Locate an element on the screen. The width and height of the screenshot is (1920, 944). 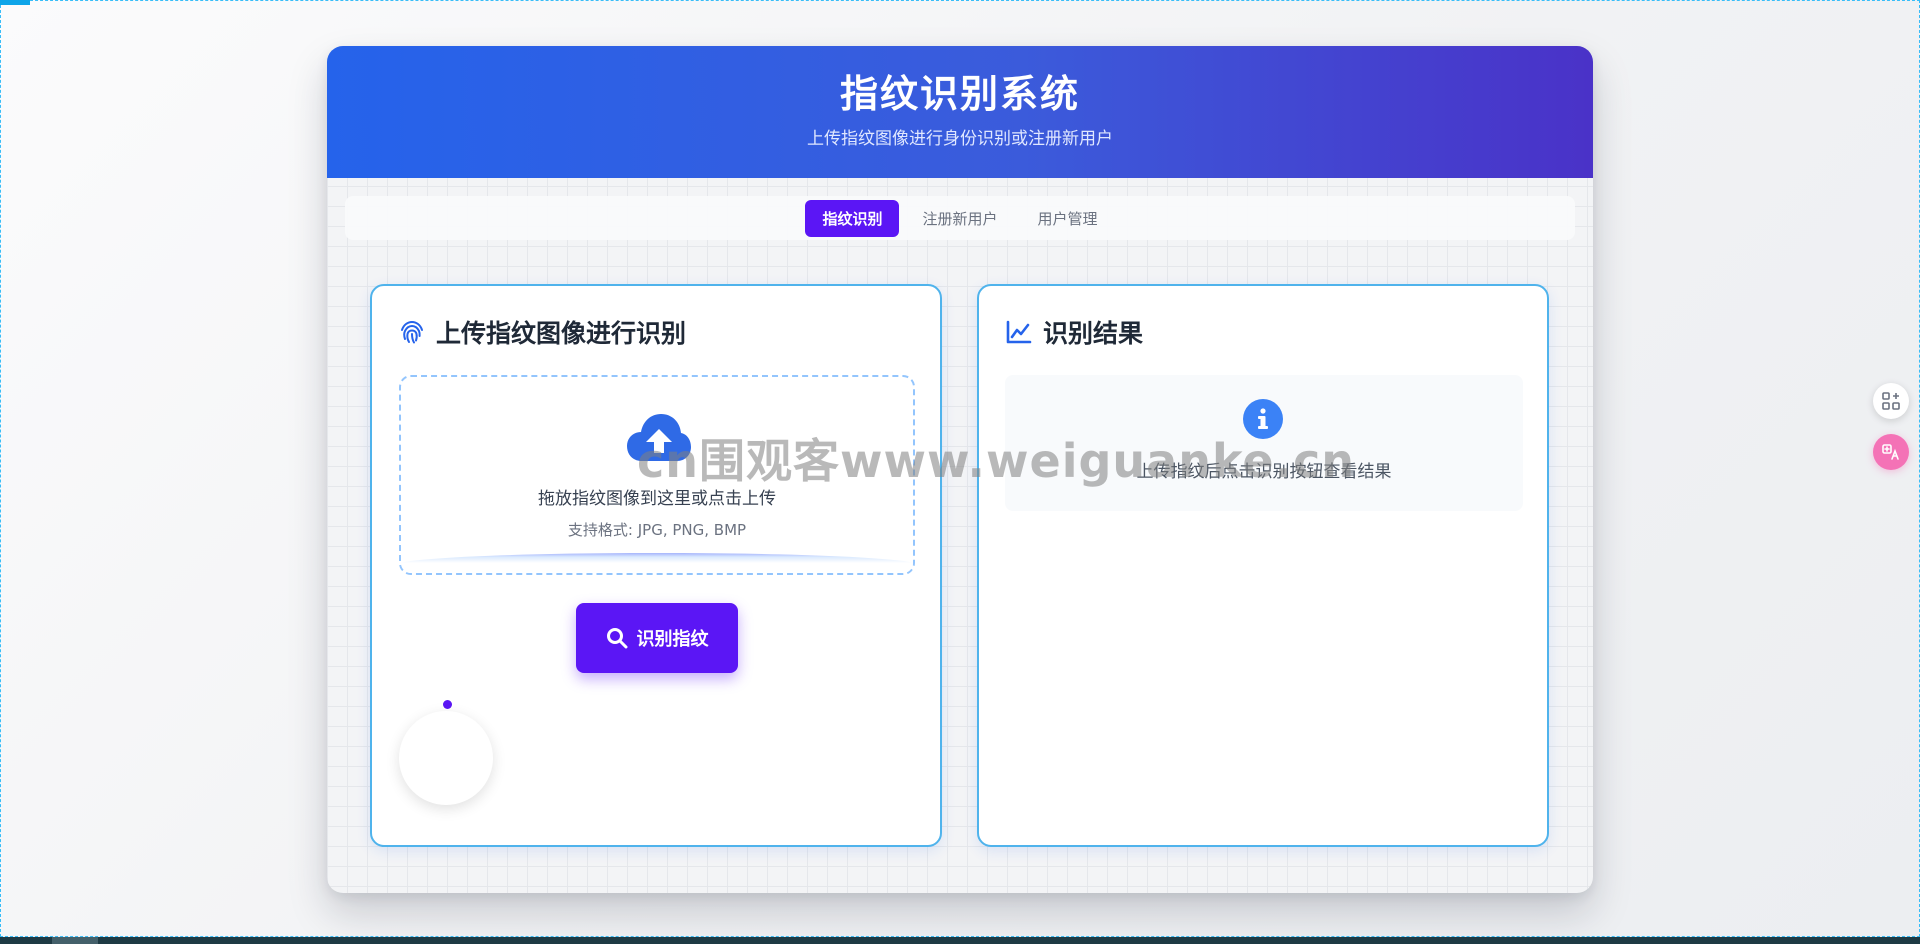
cloud-upload-icon is located at coordinates (659, 437).